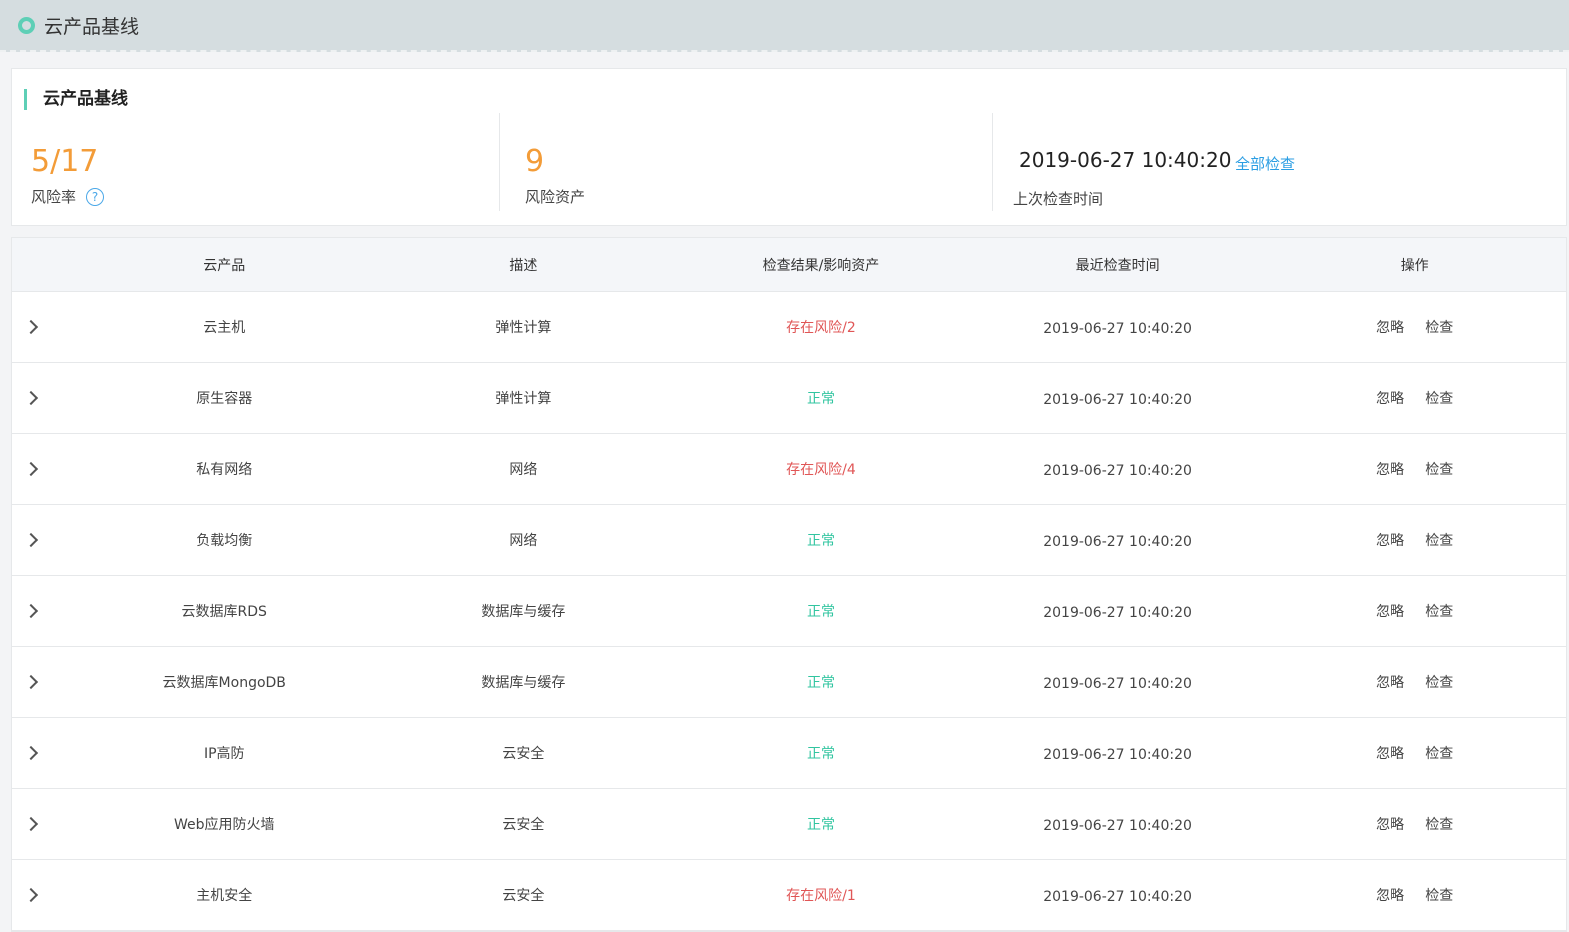  I want to click on column-header-actions: 操作, so click(1414, 265).